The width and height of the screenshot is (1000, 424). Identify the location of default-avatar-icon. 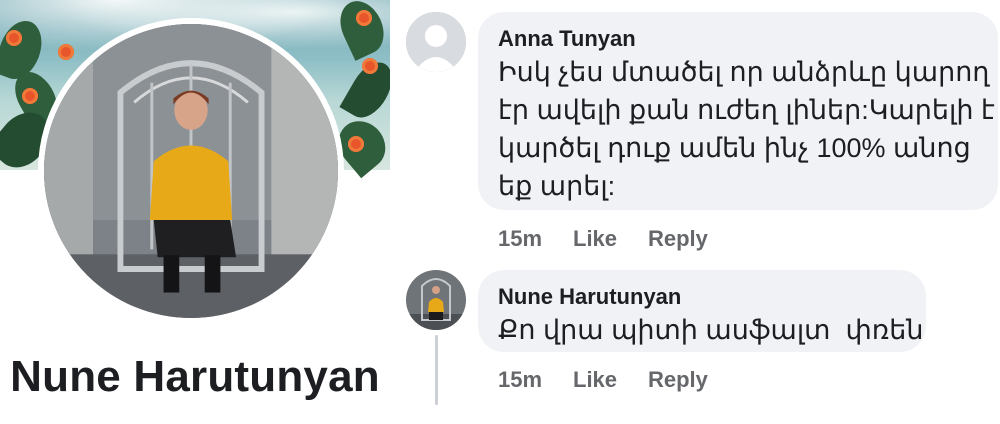
(436, 42).